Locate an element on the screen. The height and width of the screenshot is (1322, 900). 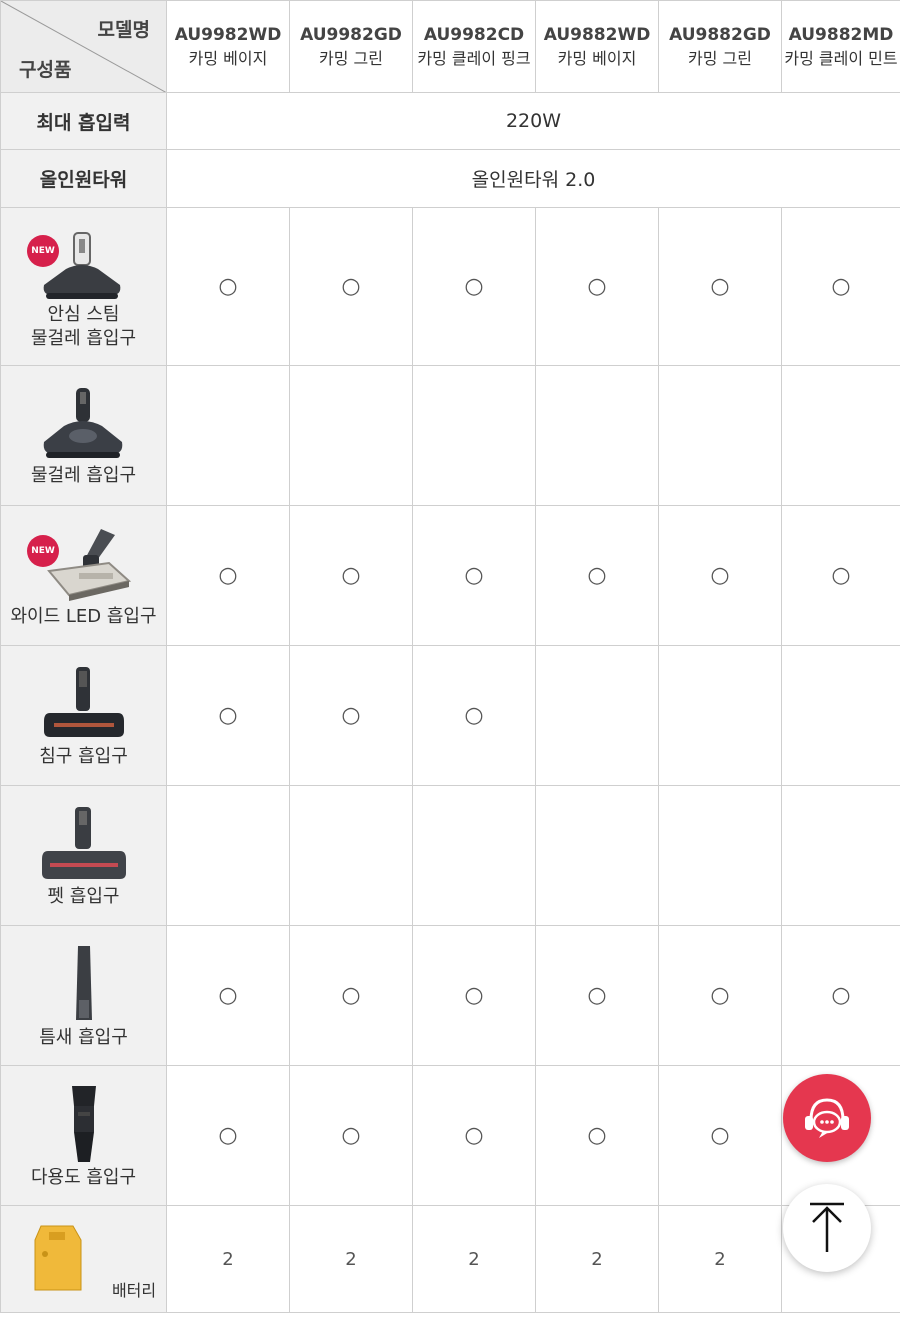
spec-value-cell: 올인원타워 2.0 is located at coordinates (533, 178).